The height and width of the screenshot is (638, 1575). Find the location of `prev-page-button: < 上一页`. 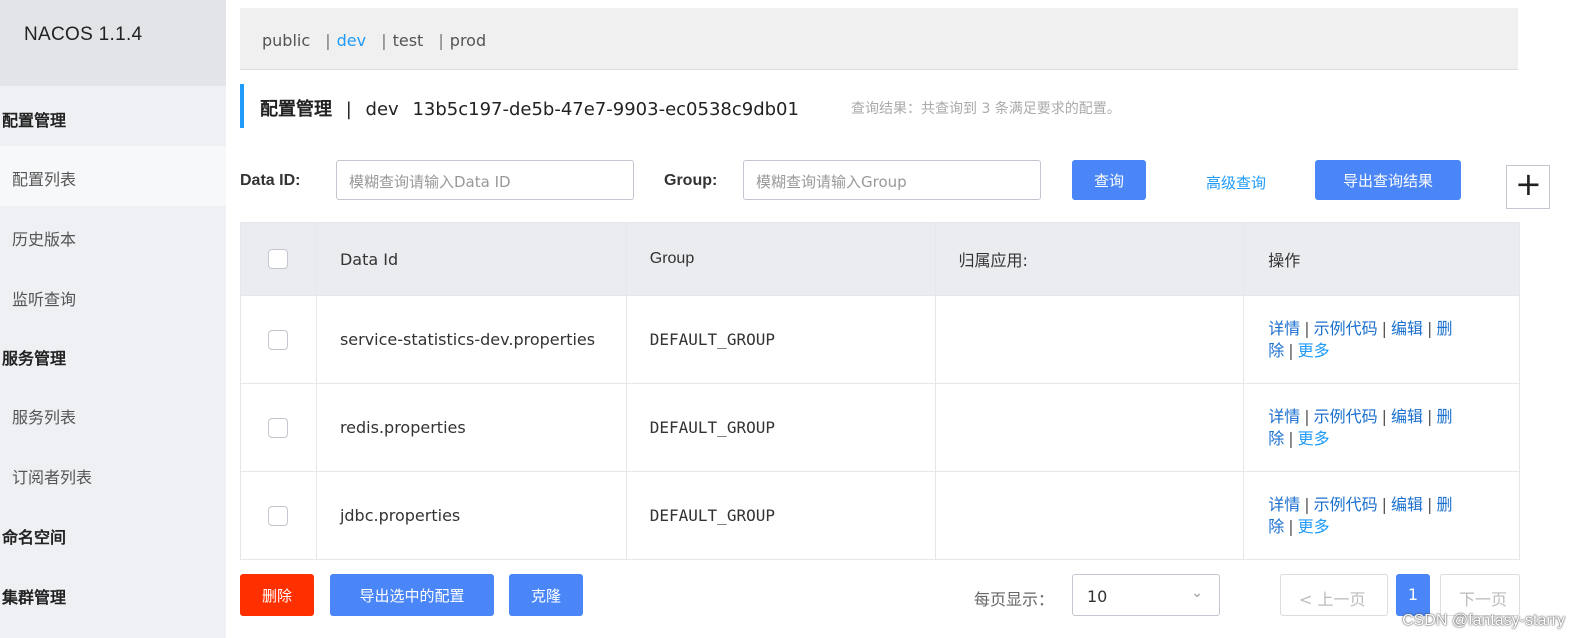

prev-page-button: < 上一页 is located at coordinates (1334, 595).